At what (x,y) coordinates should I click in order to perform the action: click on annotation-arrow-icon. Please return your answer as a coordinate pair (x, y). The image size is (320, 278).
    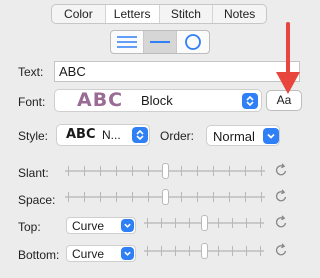
    Looking at the image, I should click on (288, 58).